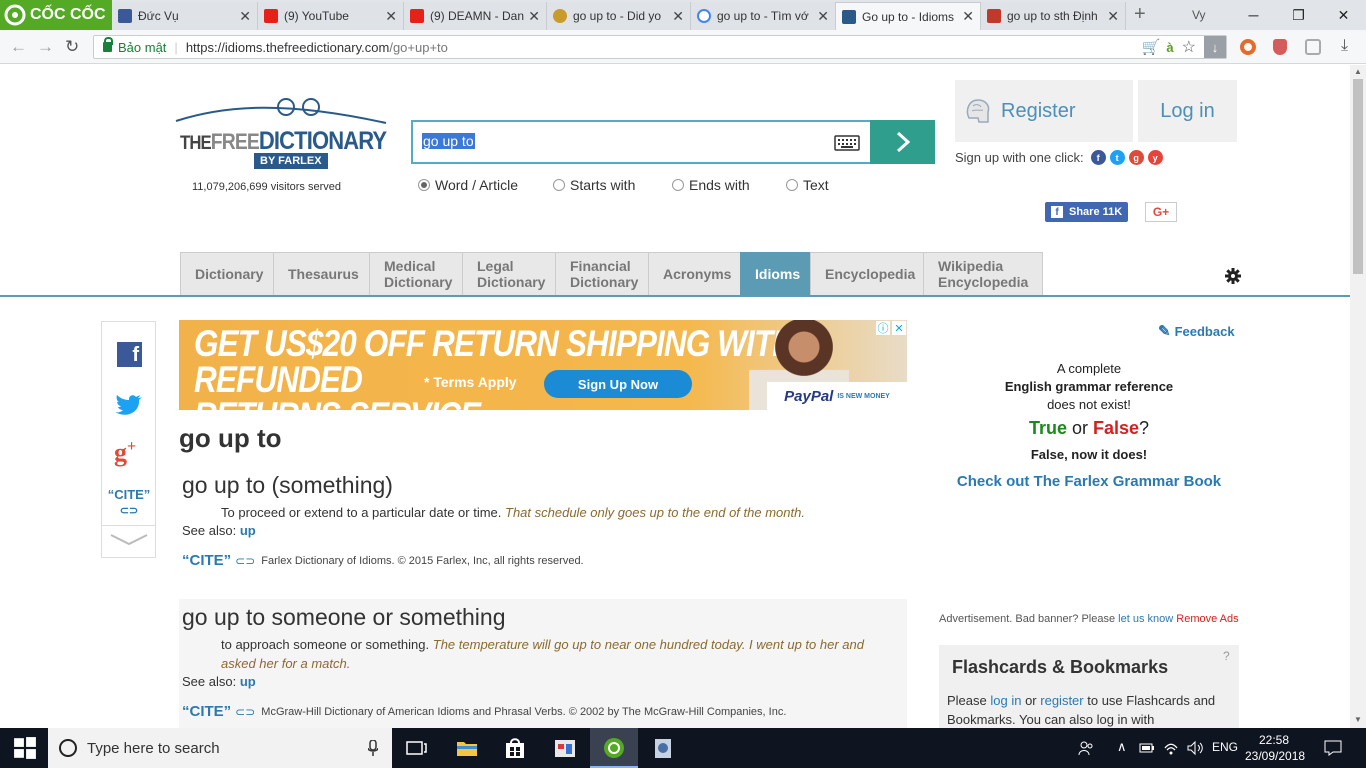 Image resolution: width=1366 pixels, height=768 pixels. I want to click on twitter-icon: t, so click(1117, 157).